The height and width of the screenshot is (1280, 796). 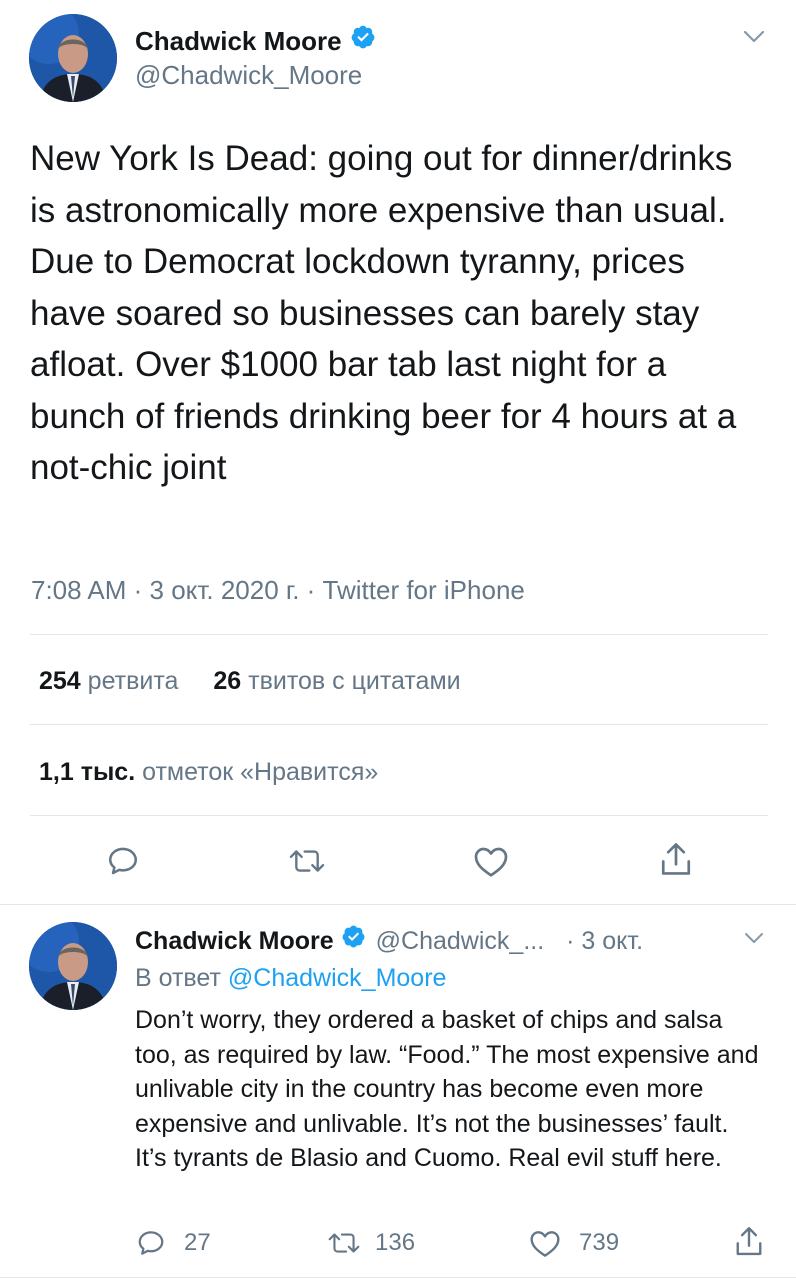 What do you see at coordinates (227, 681) in the screenshot?
I see `quotes-count: 26` at bounding box center [227, 681].